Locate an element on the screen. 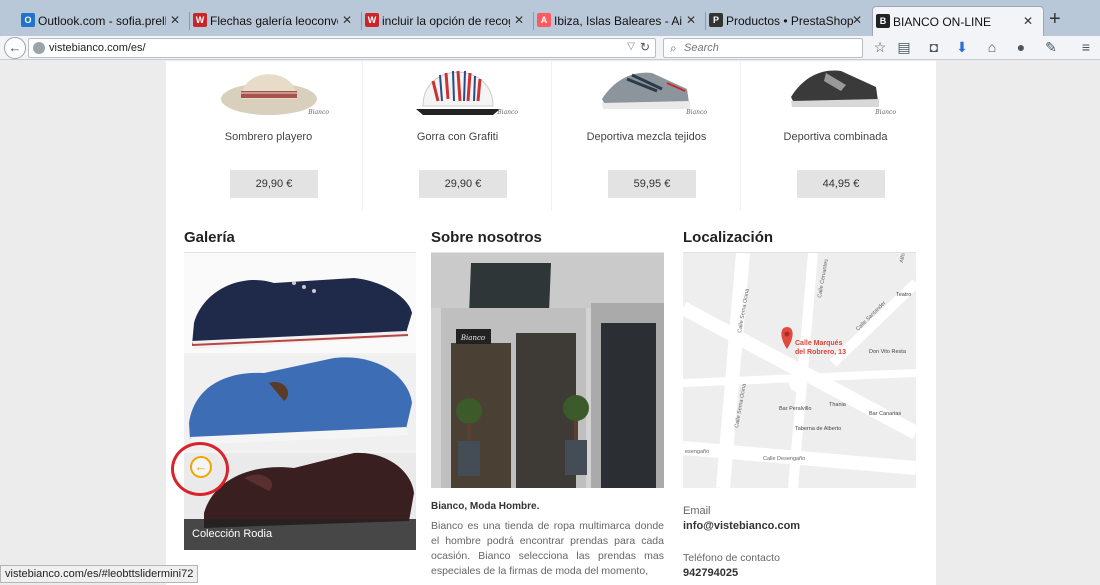 Image resolution: width=1100 pixels, height=585 pixels. map-place-label: Bar Peralvillo is located at coordinates (795, 409).